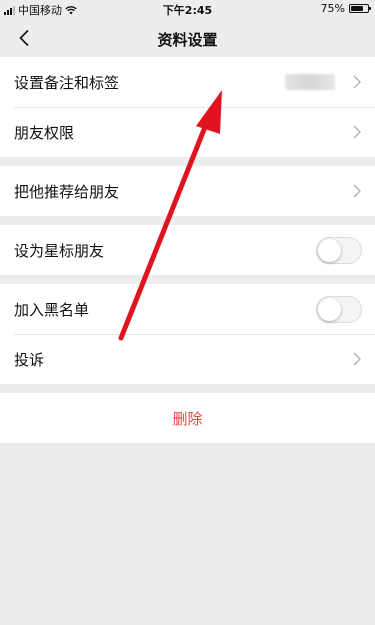  I want to click on page-title: 资料设置, so click(187, 40).